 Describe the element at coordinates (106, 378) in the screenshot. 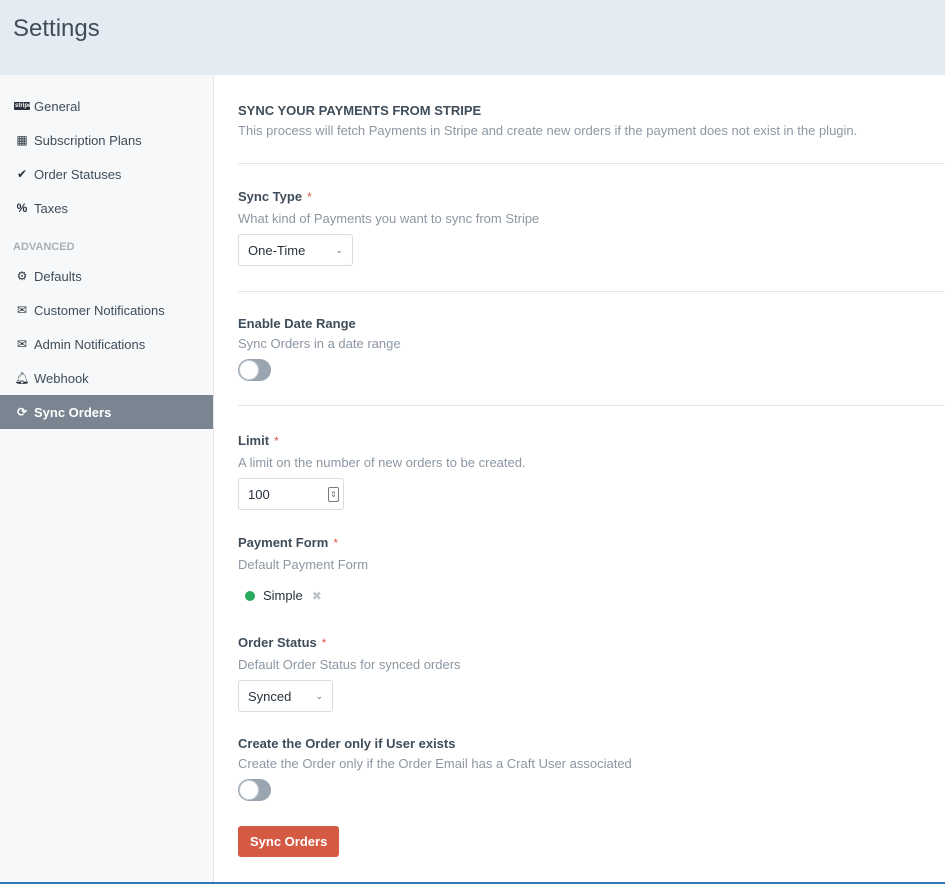

I see `sidebar-item-webhook: 🔔︎ Webhook` at that location.